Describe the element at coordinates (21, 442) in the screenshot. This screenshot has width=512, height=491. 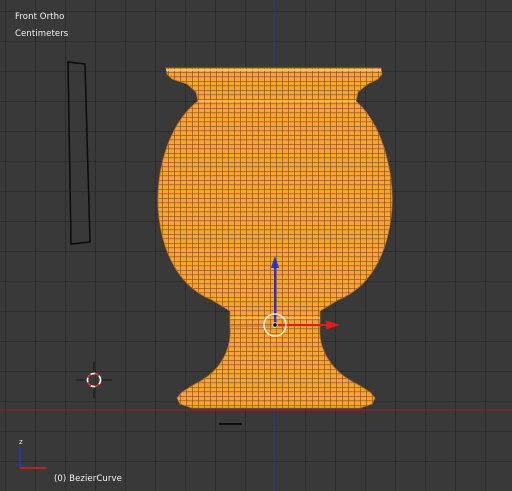
I see `gizmo-z-label: z` at that location.